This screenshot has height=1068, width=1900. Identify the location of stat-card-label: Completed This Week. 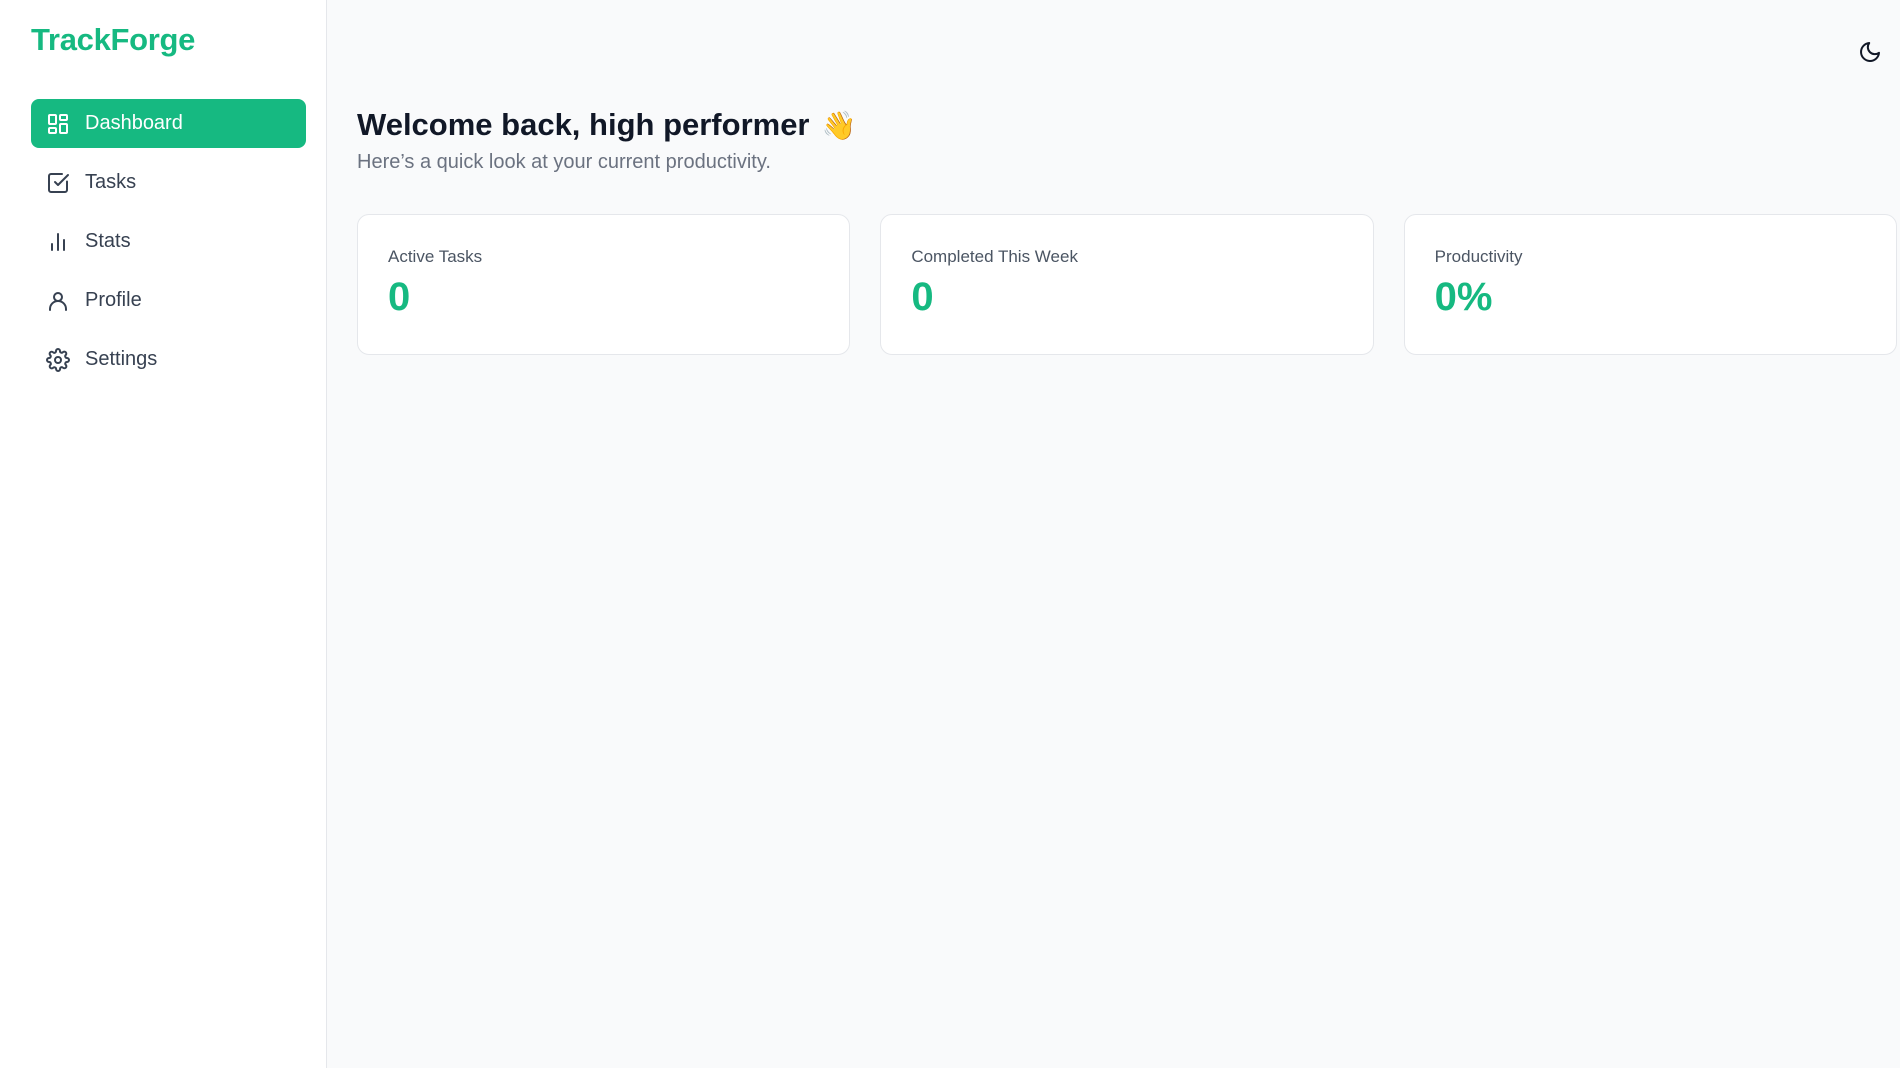
(994, 256).